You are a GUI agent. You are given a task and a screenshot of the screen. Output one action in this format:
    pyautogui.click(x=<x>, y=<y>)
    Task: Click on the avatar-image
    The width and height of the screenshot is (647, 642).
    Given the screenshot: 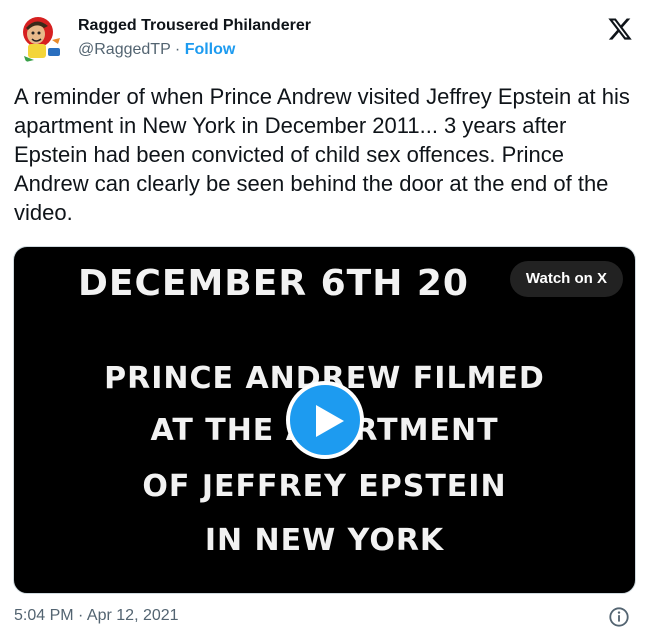 What is the action you would take?
    pyautogui.click(x=42, y=38)
    